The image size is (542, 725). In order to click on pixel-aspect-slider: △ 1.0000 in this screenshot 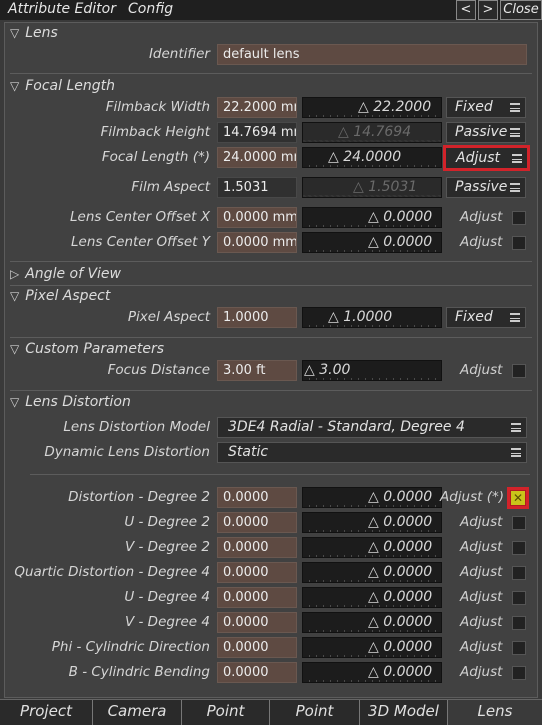, I will do `click(372, 317)`.